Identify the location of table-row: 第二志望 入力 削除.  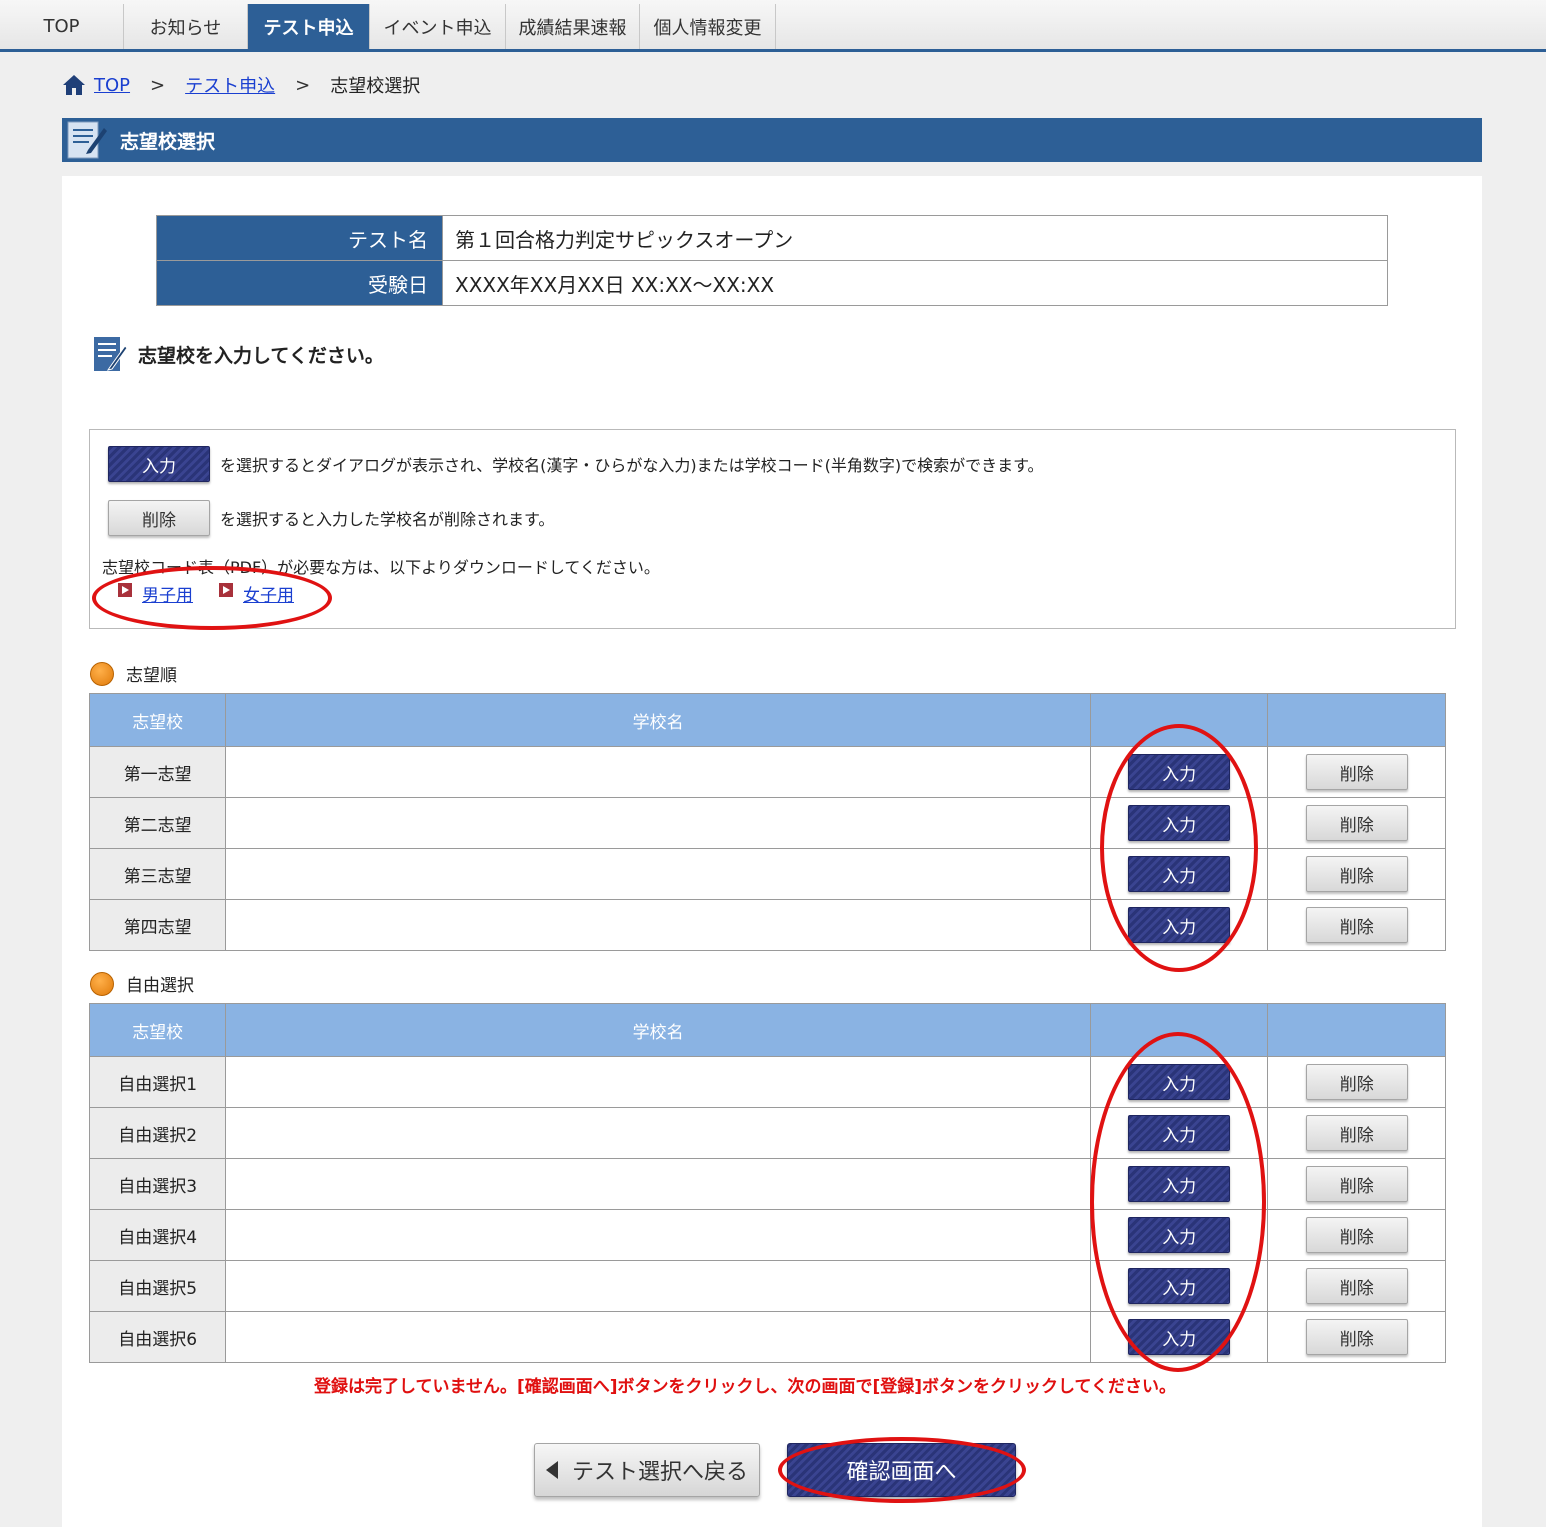
(767, 823).